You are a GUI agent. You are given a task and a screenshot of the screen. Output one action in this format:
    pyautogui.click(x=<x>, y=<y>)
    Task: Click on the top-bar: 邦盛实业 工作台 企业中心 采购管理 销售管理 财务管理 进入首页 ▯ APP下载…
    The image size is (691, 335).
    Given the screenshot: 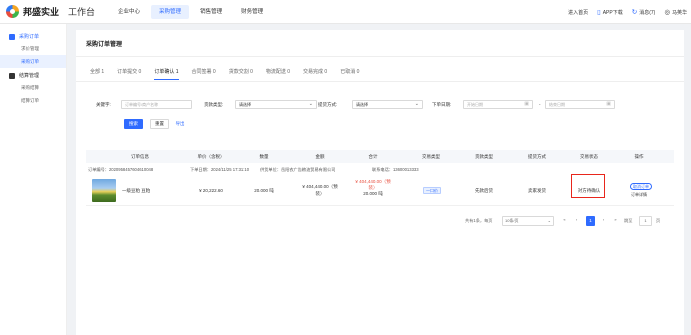 What is the action you would take?
    pyautogui.click(x=345, y=12)
    